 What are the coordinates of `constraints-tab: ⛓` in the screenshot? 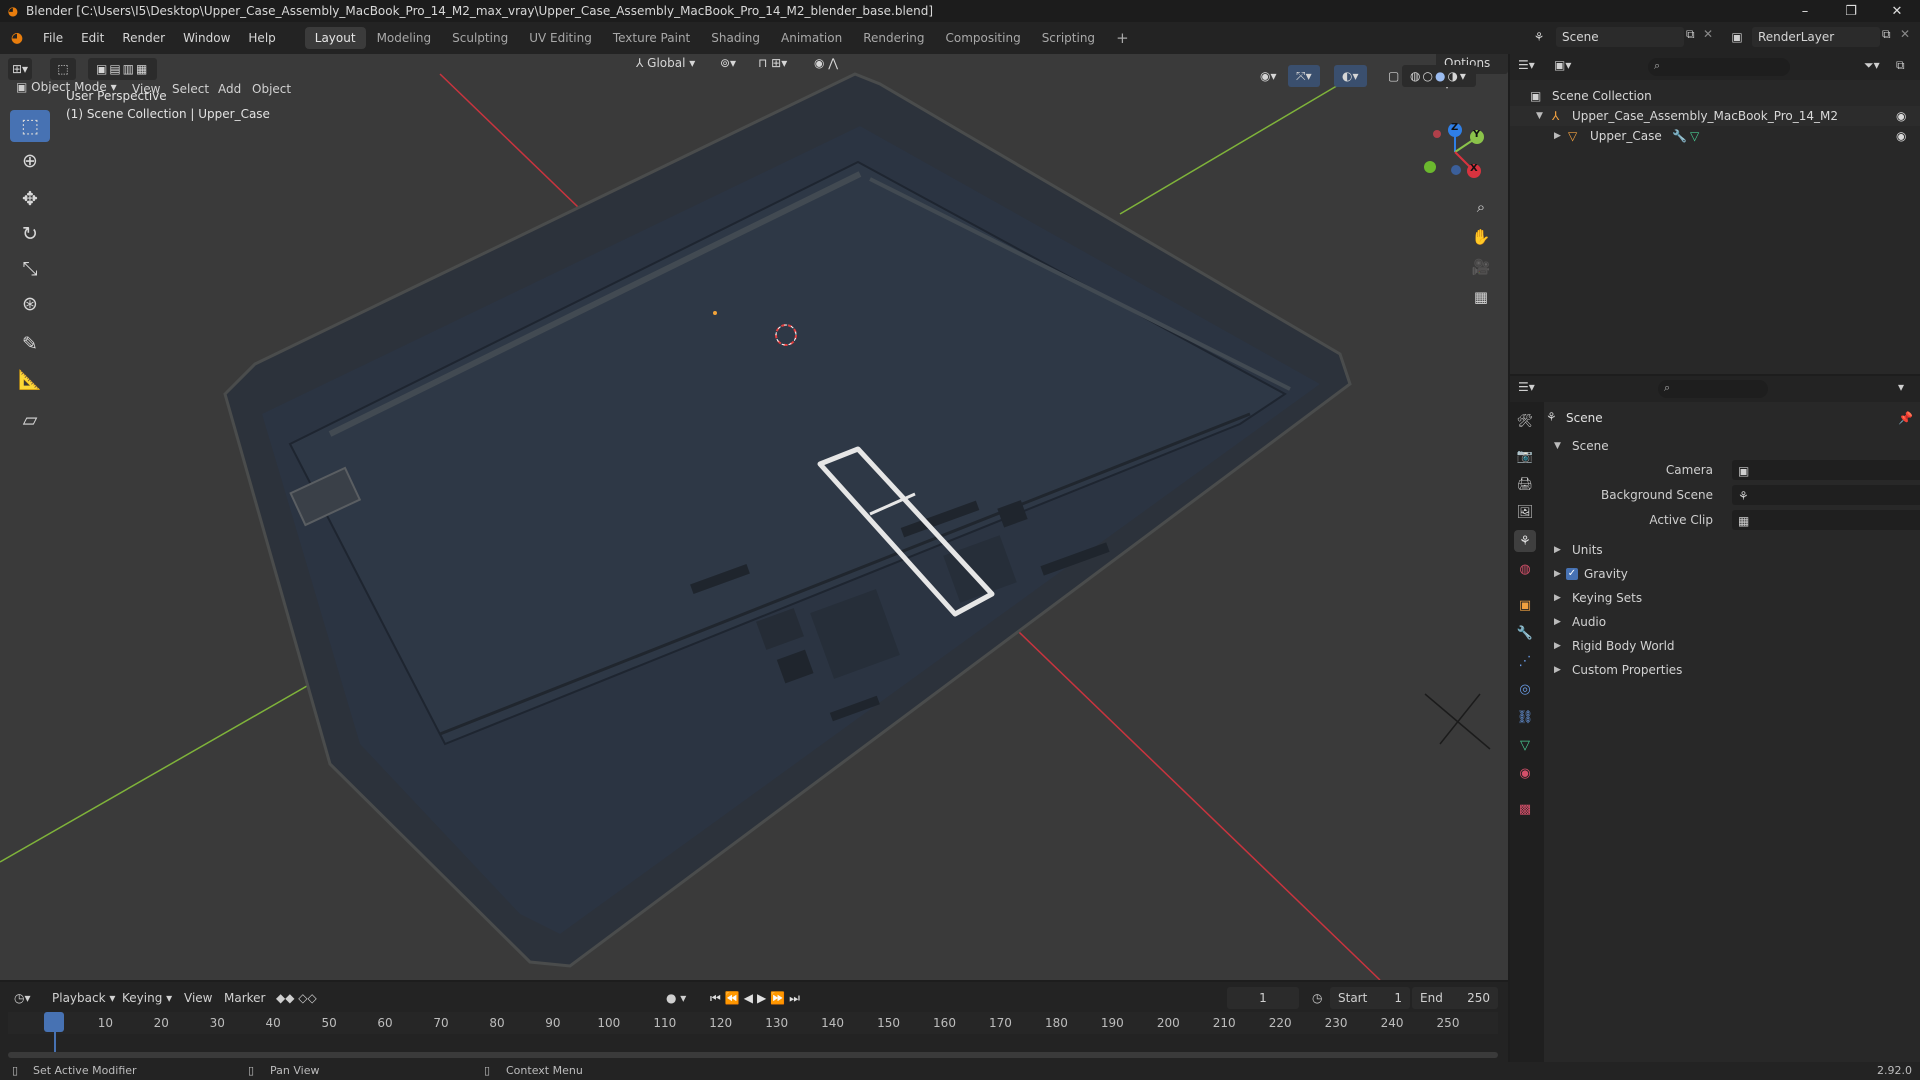 It's located at (1525, 717).